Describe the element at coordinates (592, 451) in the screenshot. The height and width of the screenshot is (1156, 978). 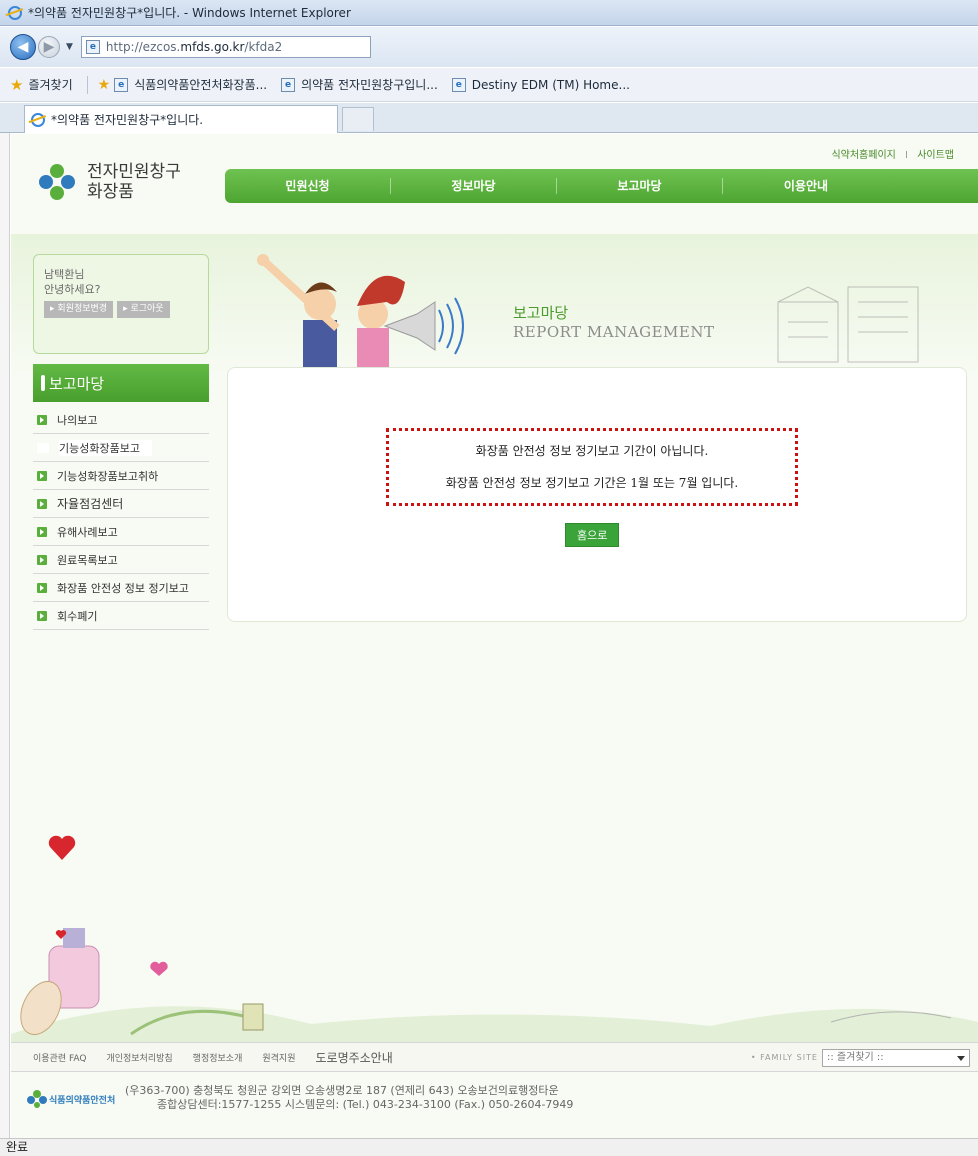
I see `notice-line1: 화장품 안전성 정보 정기보고 기간이 아닙니다.` at that location.